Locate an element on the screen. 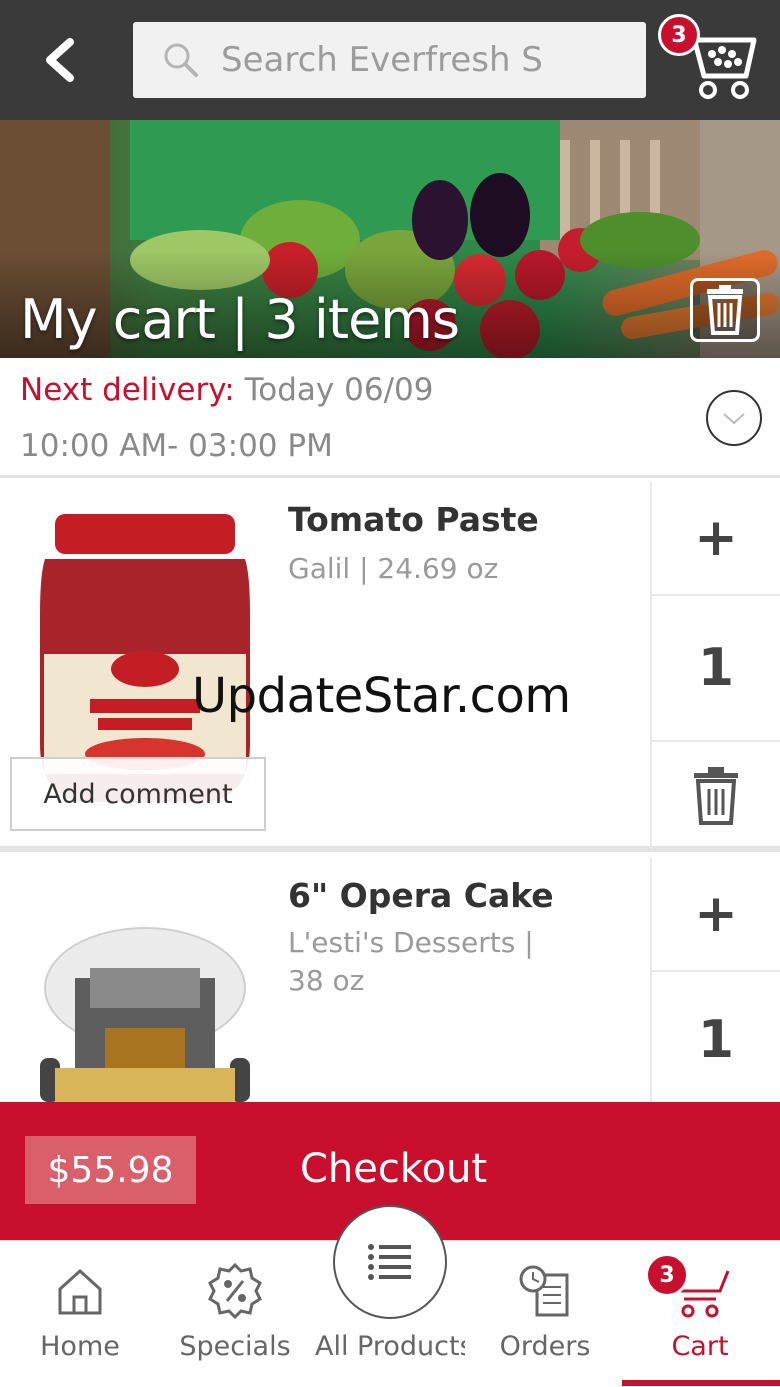  nav-orders-label: Orders is located at coordinates (545, 1346).